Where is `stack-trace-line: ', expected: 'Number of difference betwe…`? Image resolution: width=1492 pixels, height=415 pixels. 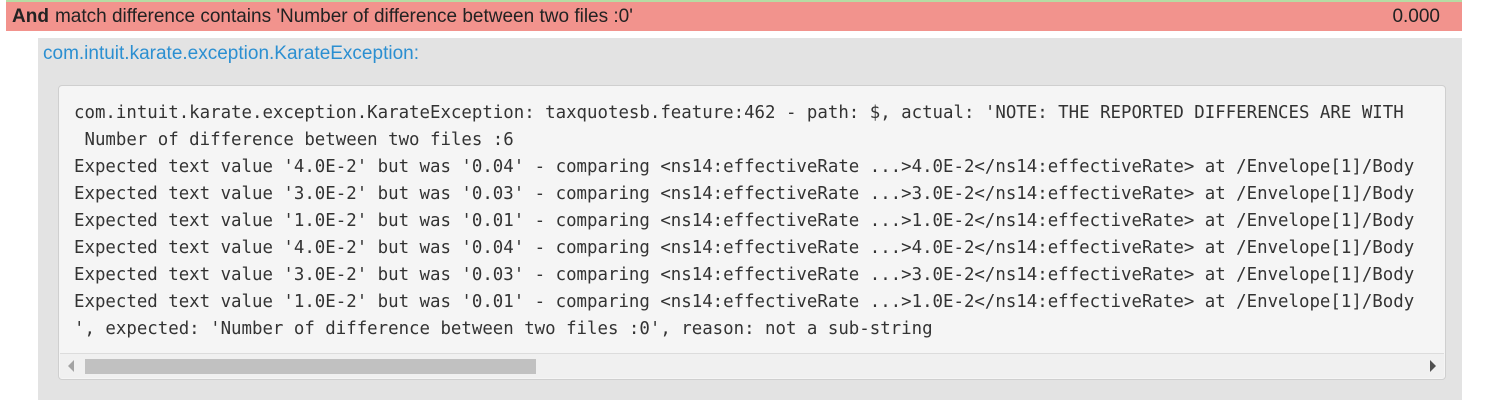 stack-trace-line: ', expected: 'Number of difference betwe… is located at coordinates (503, 329).